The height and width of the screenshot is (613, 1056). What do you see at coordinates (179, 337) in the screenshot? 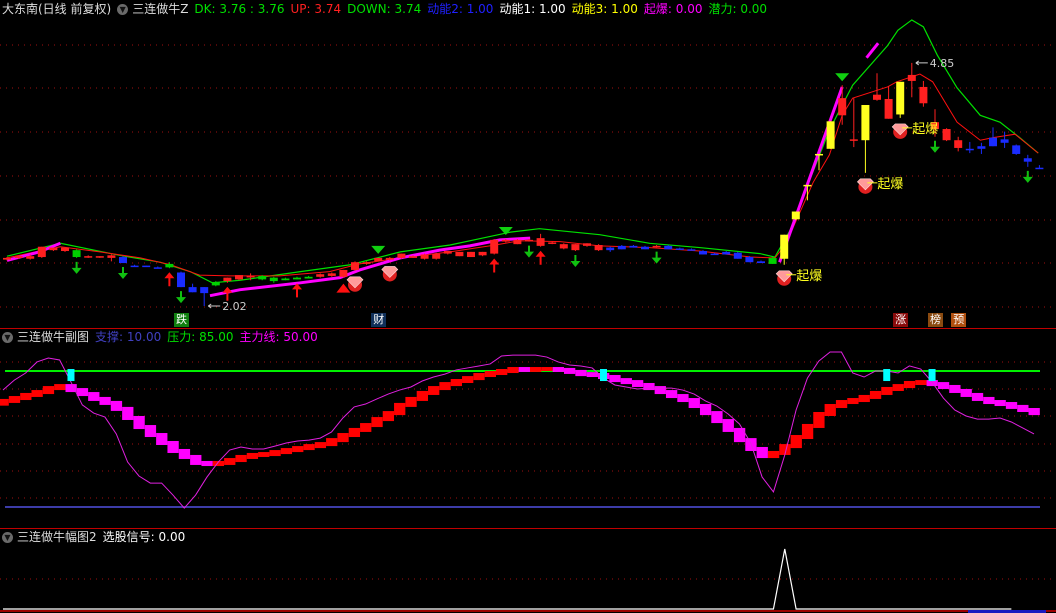
I see `indicator-label: 压力` at bounding box center [179, 337].